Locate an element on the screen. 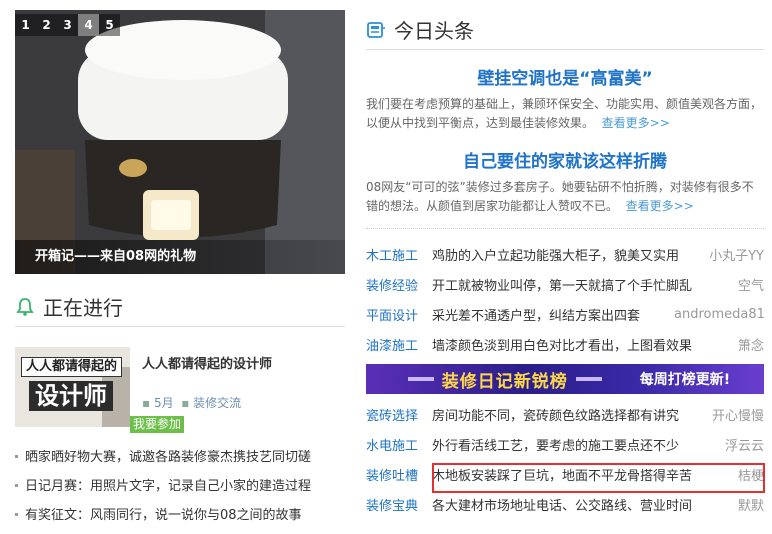 The height and width of the screenshot is (534, 772). news-link: 各大建材市场地址电话、公交路线、营业时间 is located at coordinates (583, 504).